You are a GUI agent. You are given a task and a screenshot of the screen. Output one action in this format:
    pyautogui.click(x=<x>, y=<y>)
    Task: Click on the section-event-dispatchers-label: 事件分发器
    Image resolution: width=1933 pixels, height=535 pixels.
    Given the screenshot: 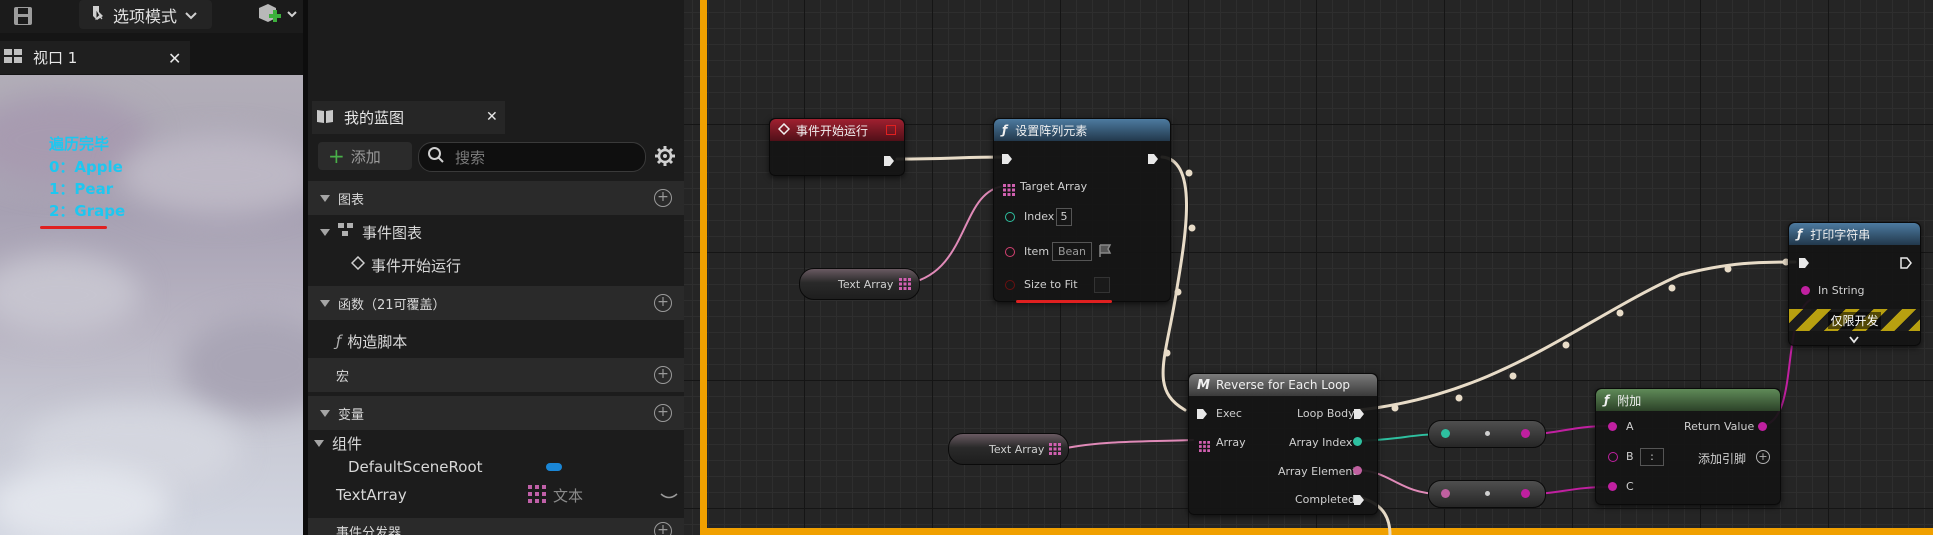 What is the action you would take?
    pyautogui.click(x=369, y=530)
    